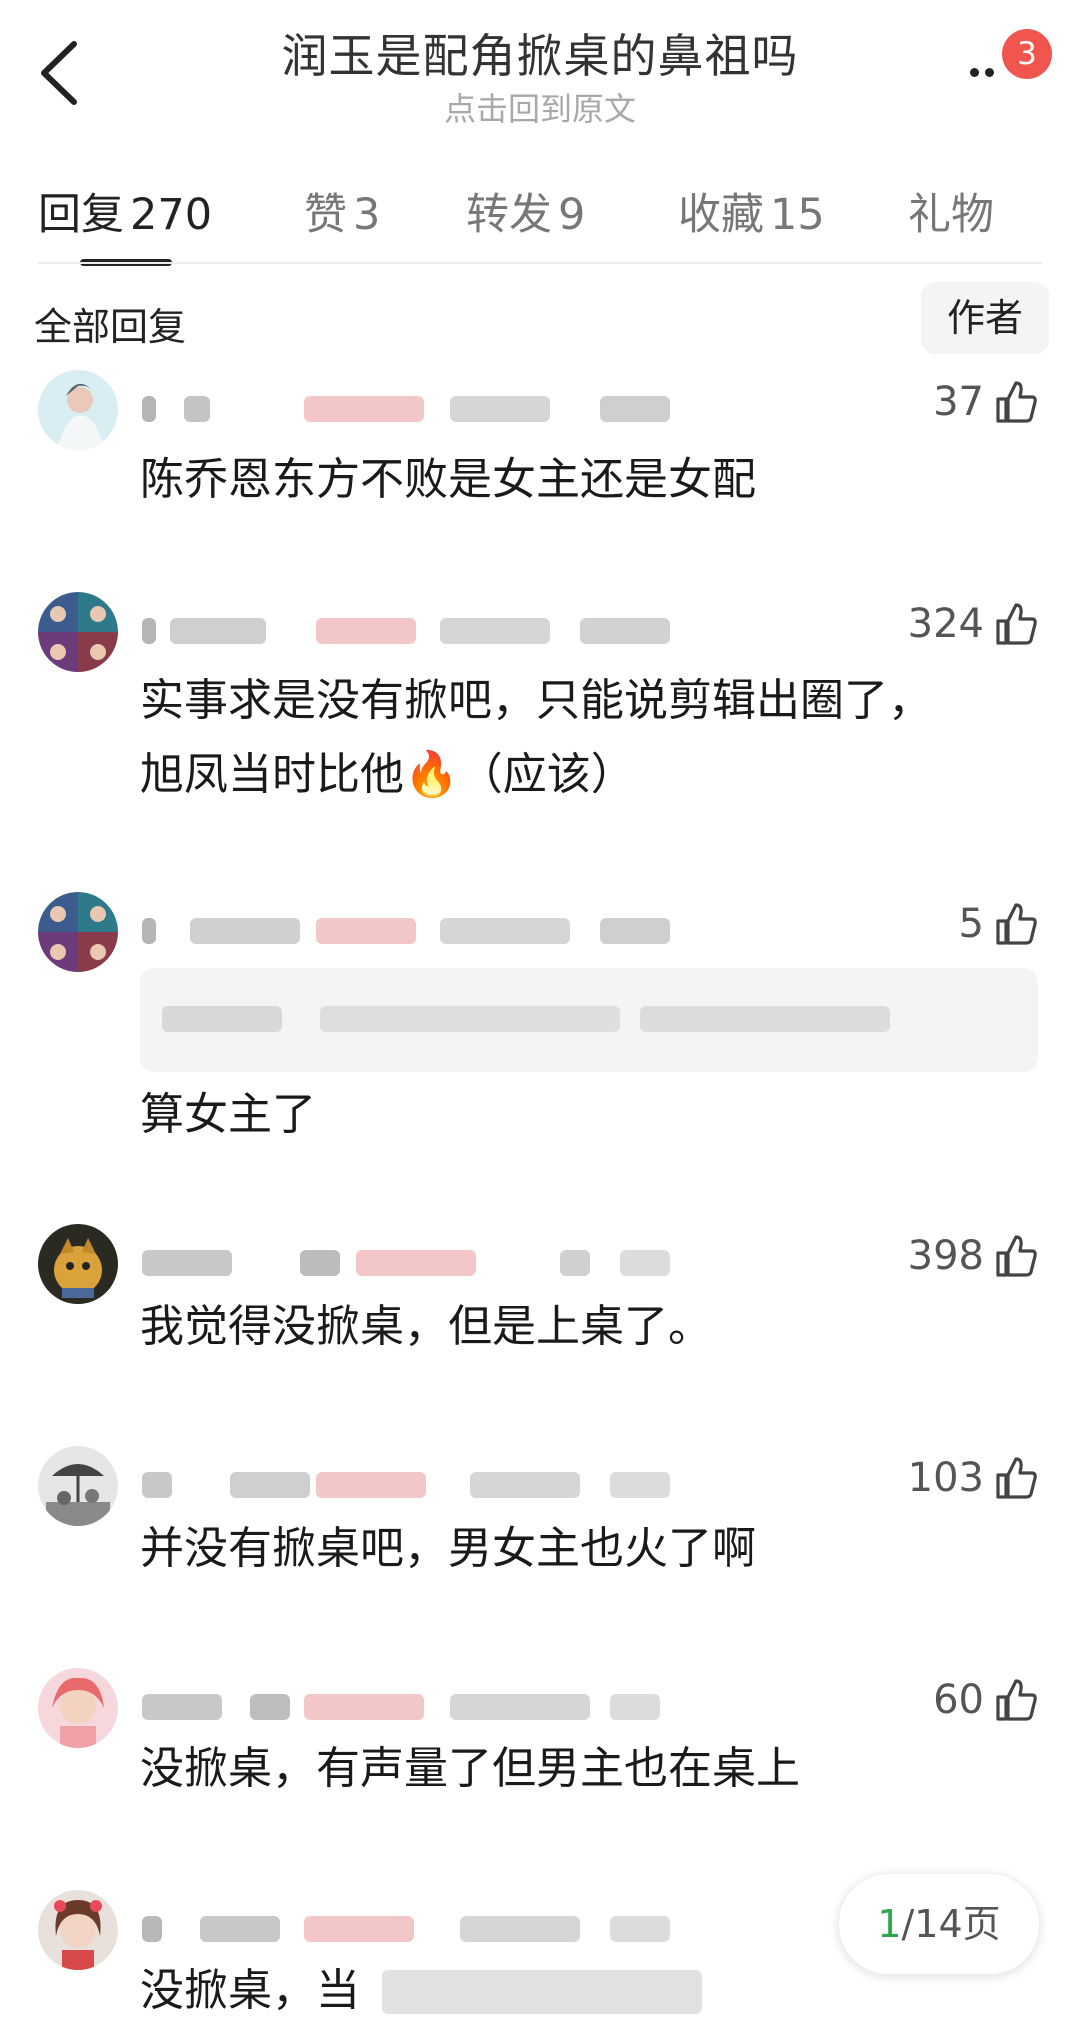 The width and height of the screenshot is (1080, 2032). Describe the element at coordinates (721, 215) in the screenshot. I see `tab-label: 收藏` at that location.